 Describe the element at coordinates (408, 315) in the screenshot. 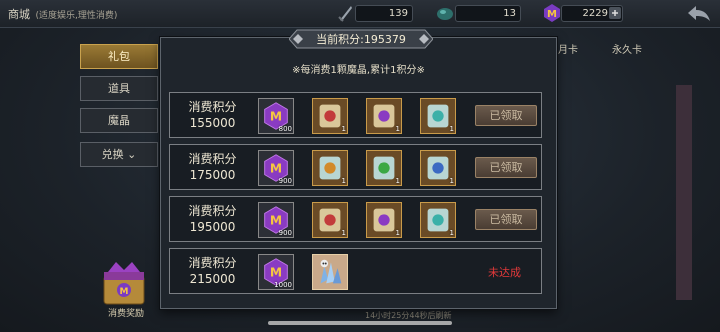

I see `refresh-timer: 14小时25分44秒后刷新` at that location.